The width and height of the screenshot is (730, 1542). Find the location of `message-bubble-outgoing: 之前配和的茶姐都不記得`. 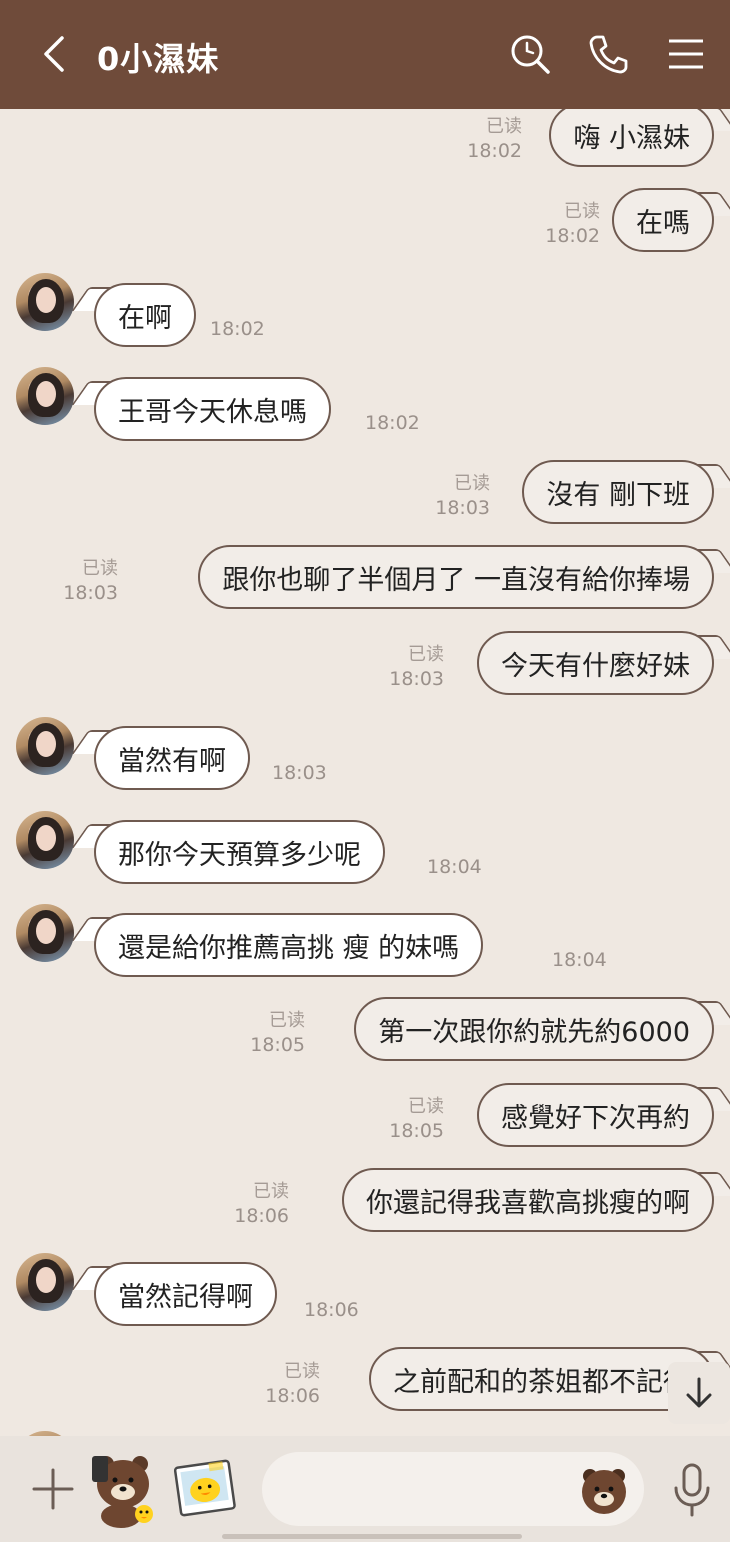

message-bubble-outgoing: 之前配和的茶姐都不記得 is located at coordinates (541, 1379).